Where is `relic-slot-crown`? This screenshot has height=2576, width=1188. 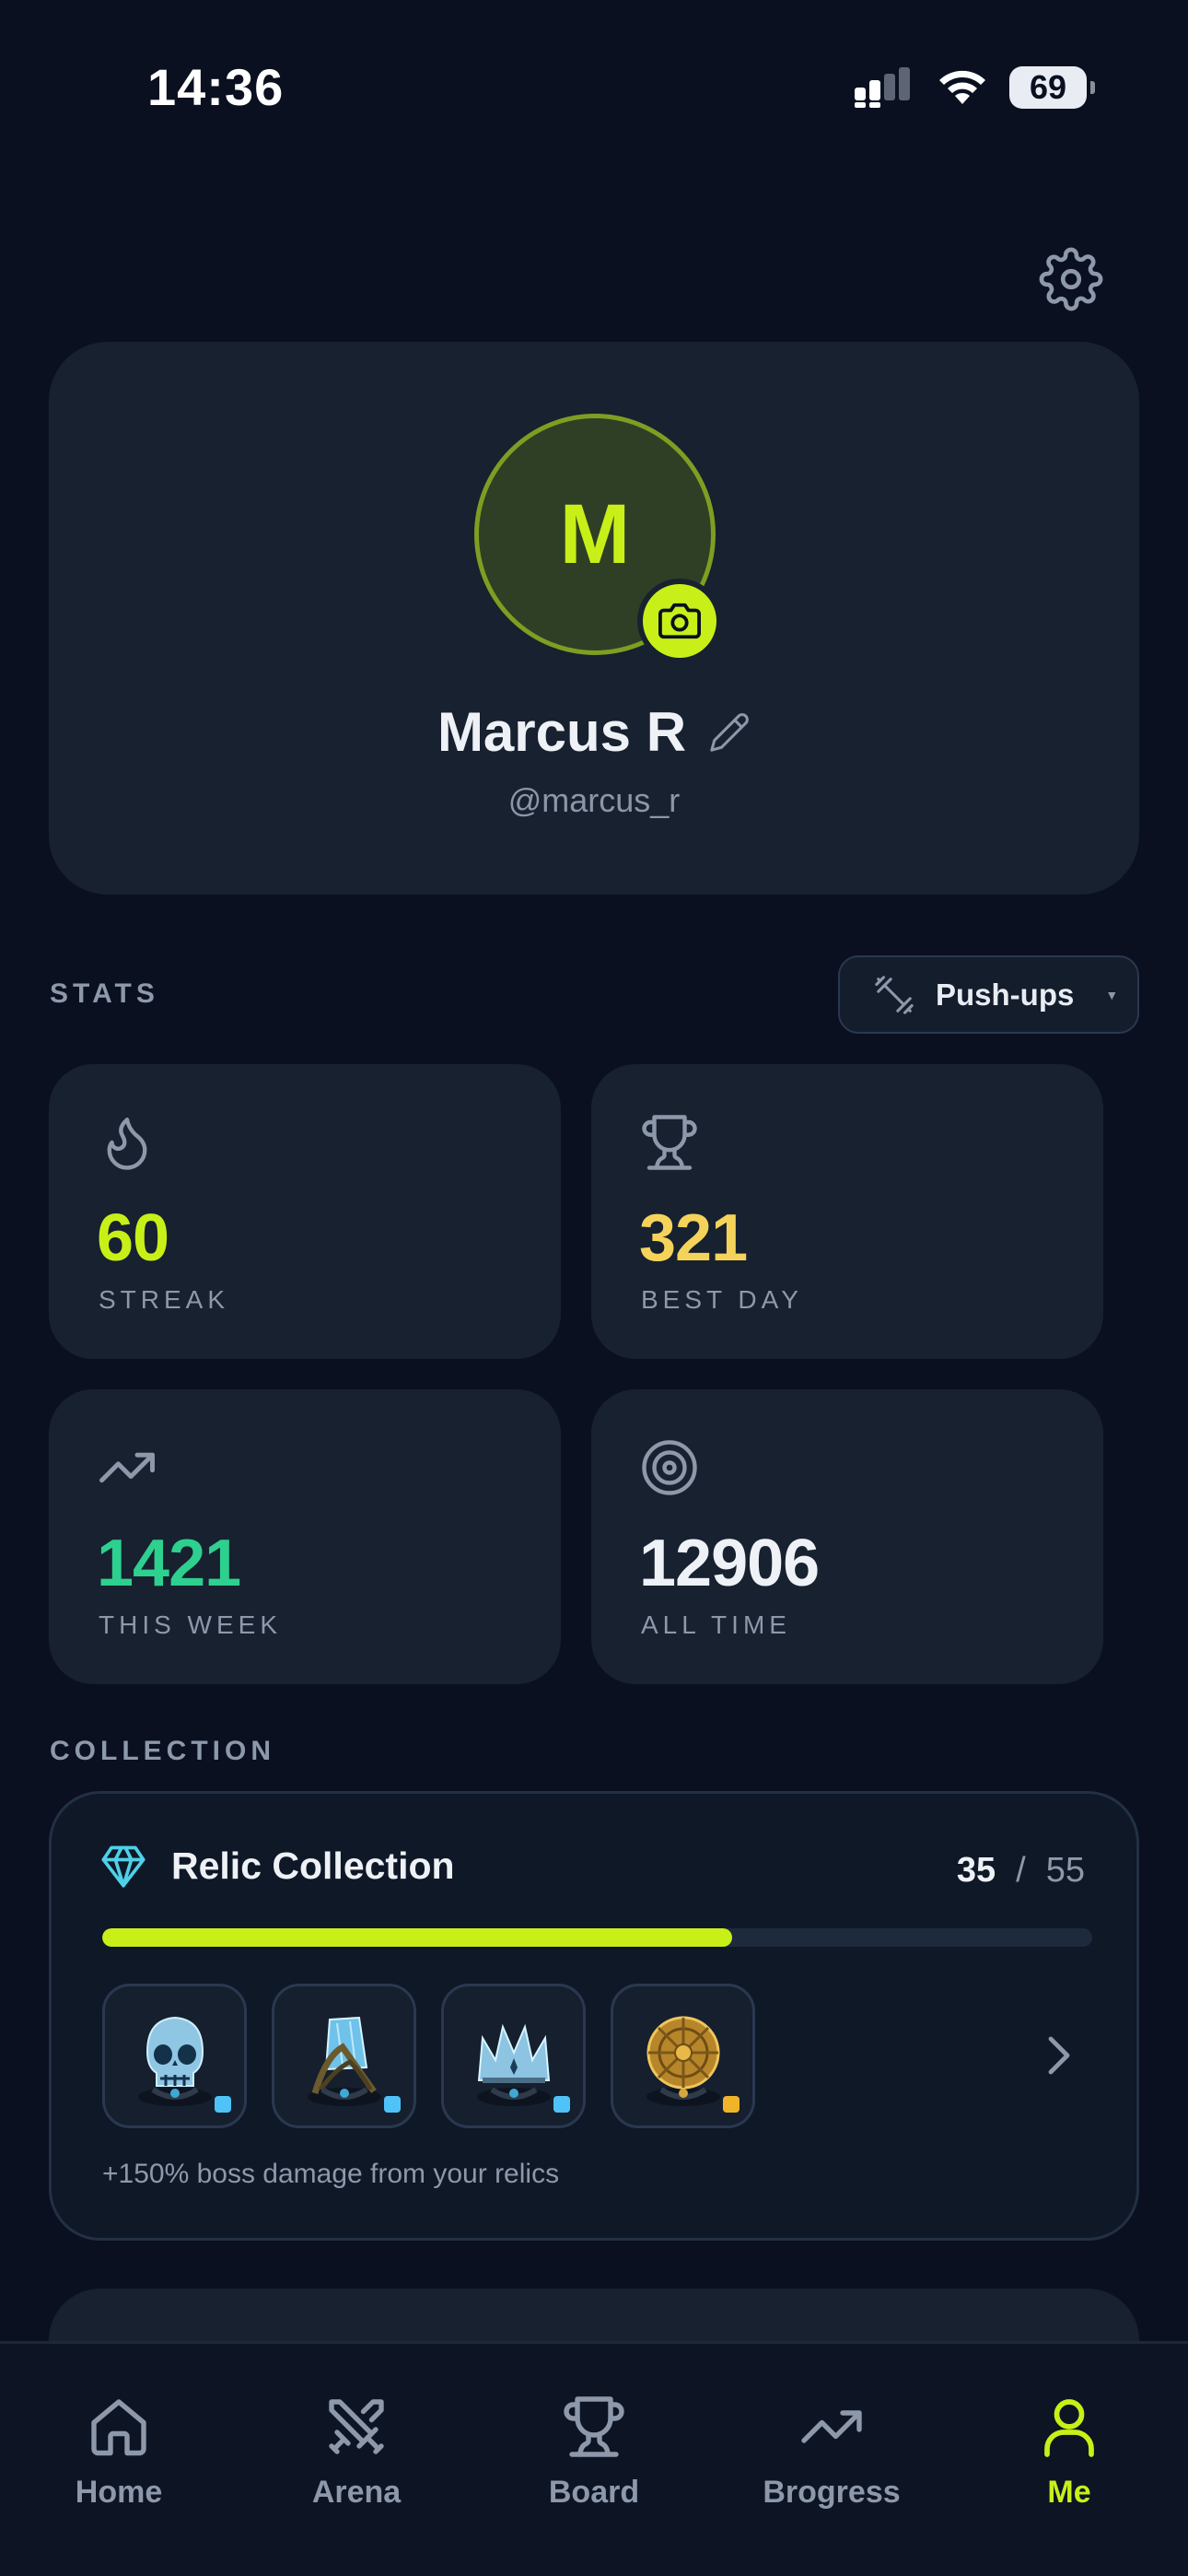
relic-slot-crown is located at coordinates (513, 2056).